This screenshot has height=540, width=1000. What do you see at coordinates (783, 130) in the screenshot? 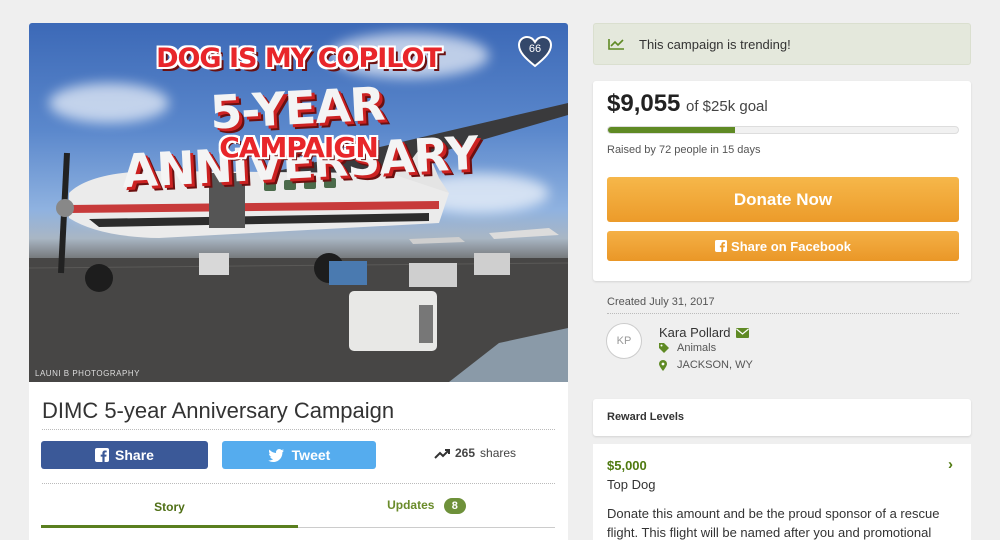
I see `progress-bar` at bounding box center [783, 130].